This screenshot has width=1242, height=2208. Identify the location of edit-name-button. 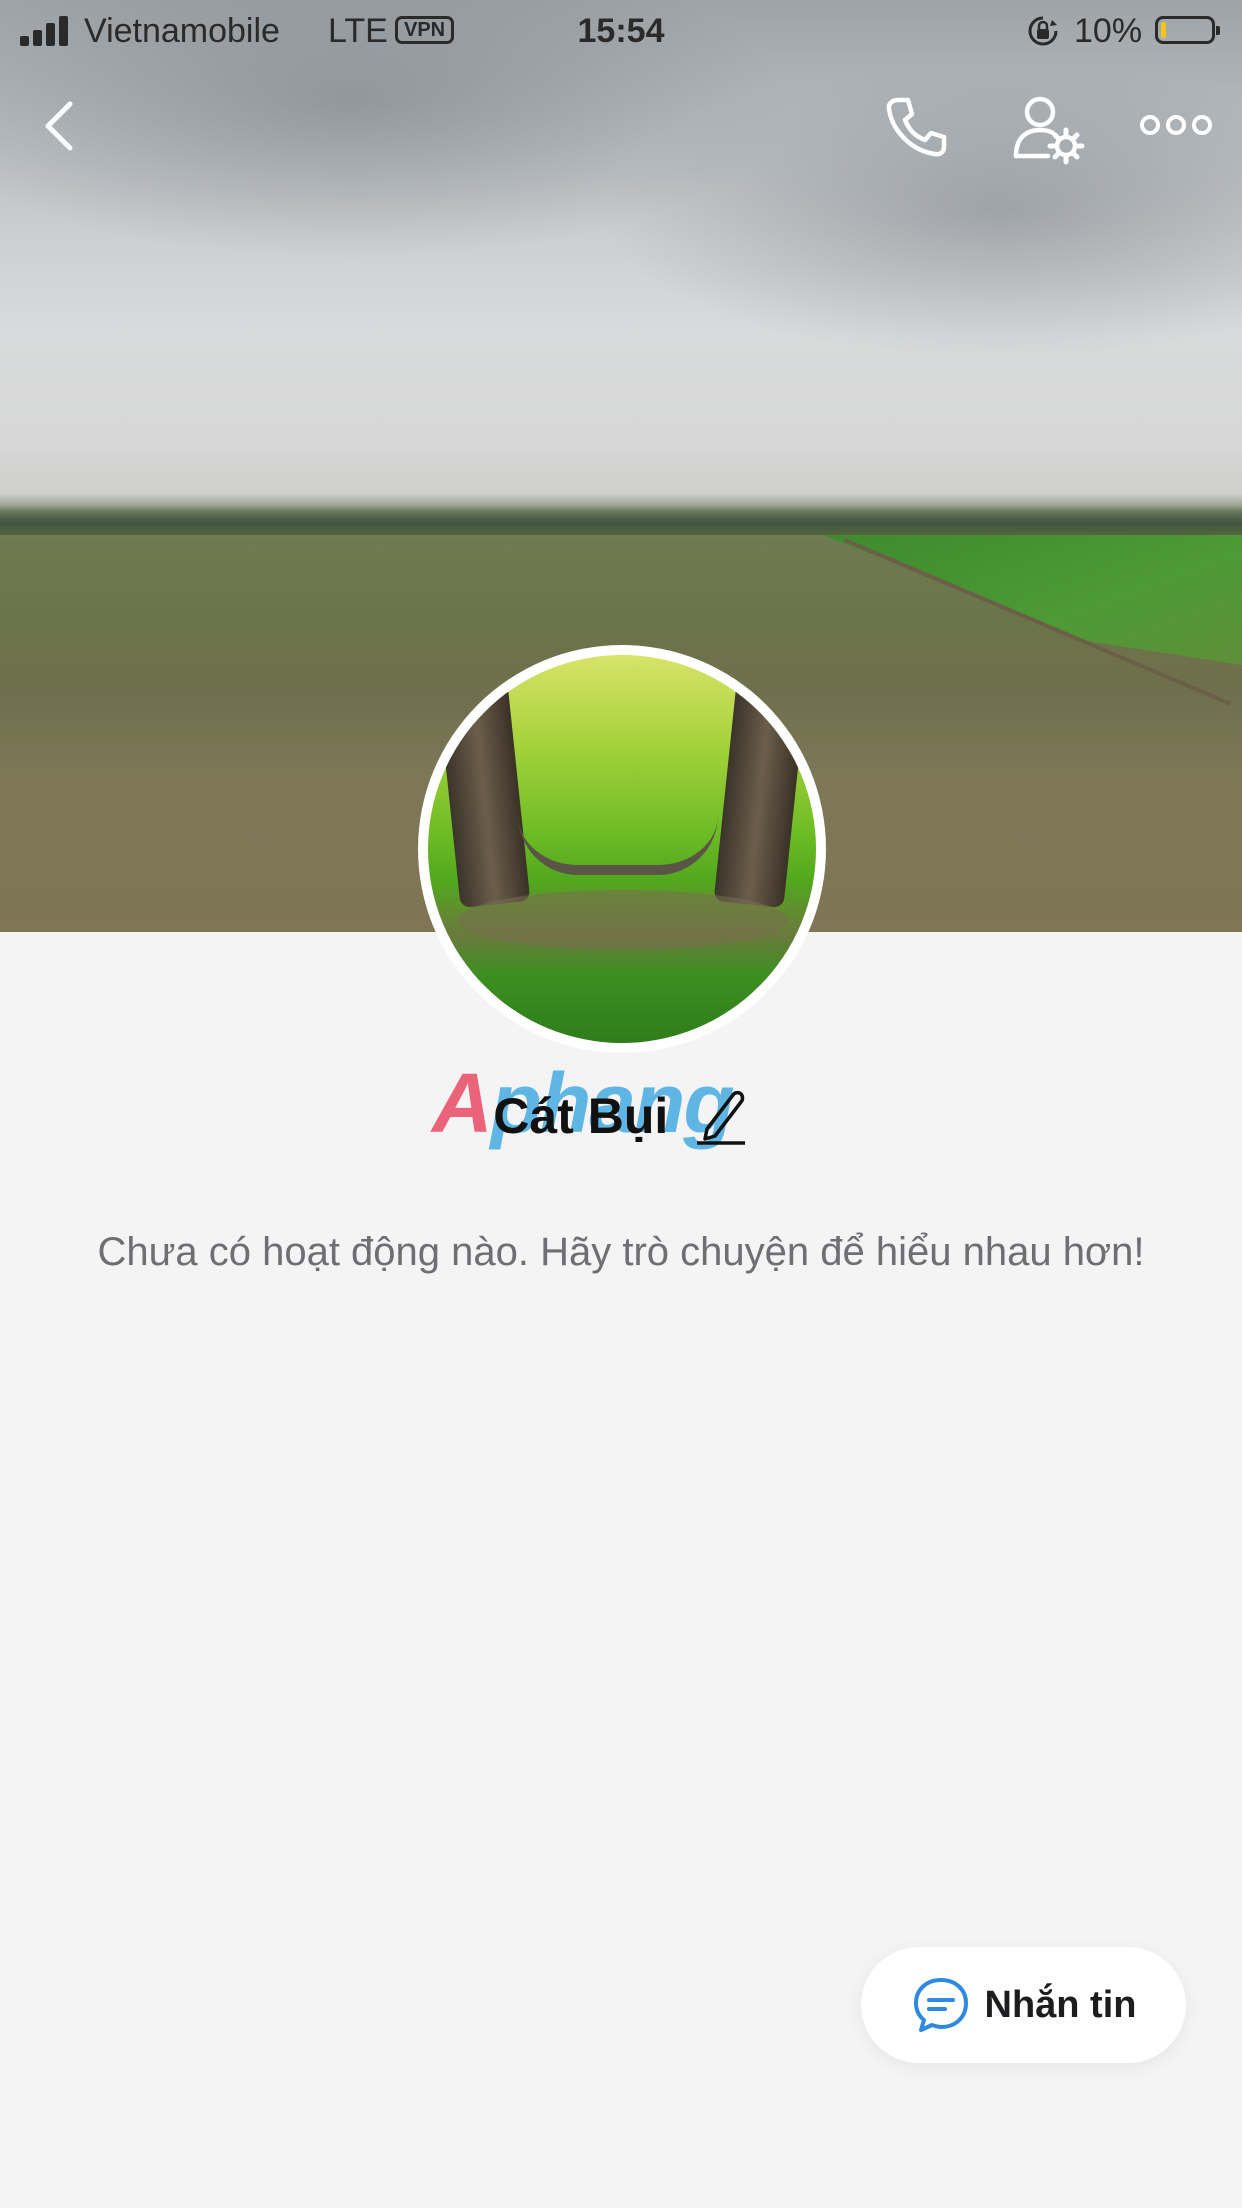
(722, 1116).